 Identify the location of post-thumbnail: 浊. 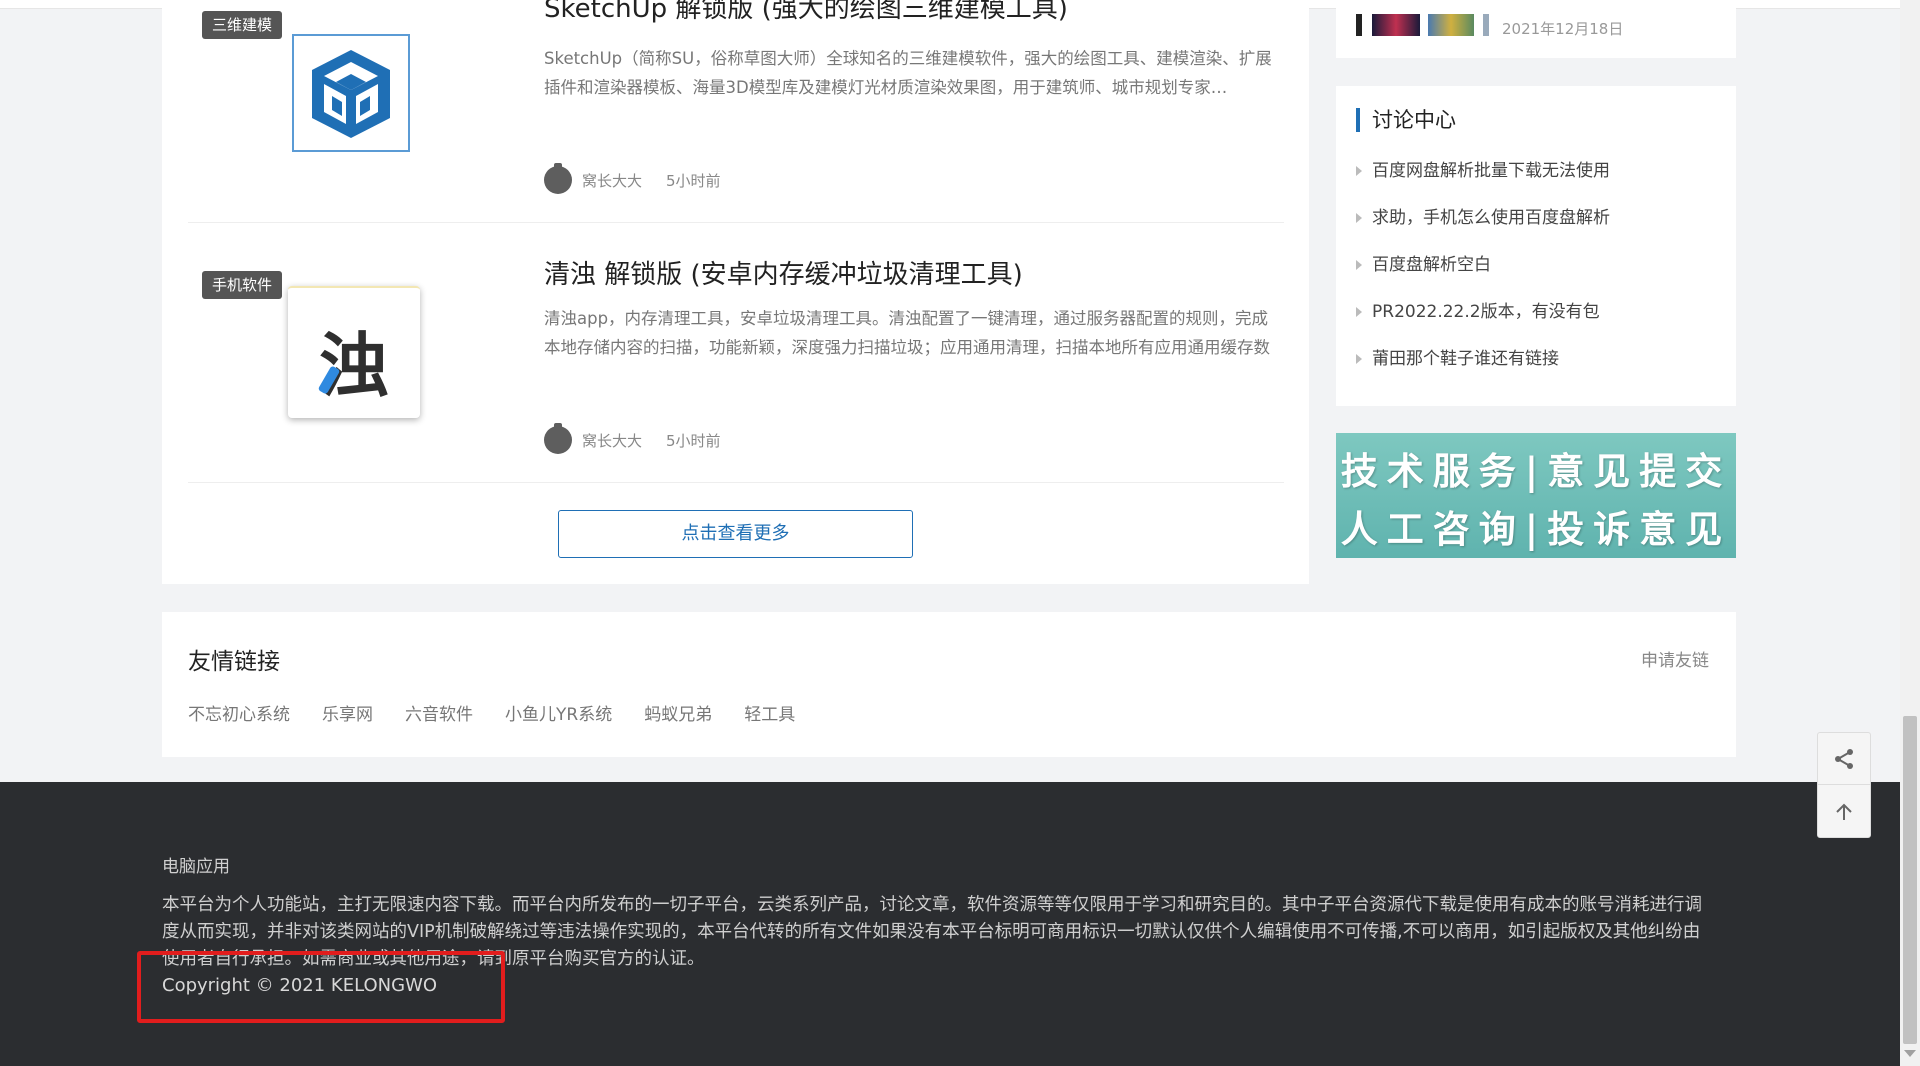
(354, 352).